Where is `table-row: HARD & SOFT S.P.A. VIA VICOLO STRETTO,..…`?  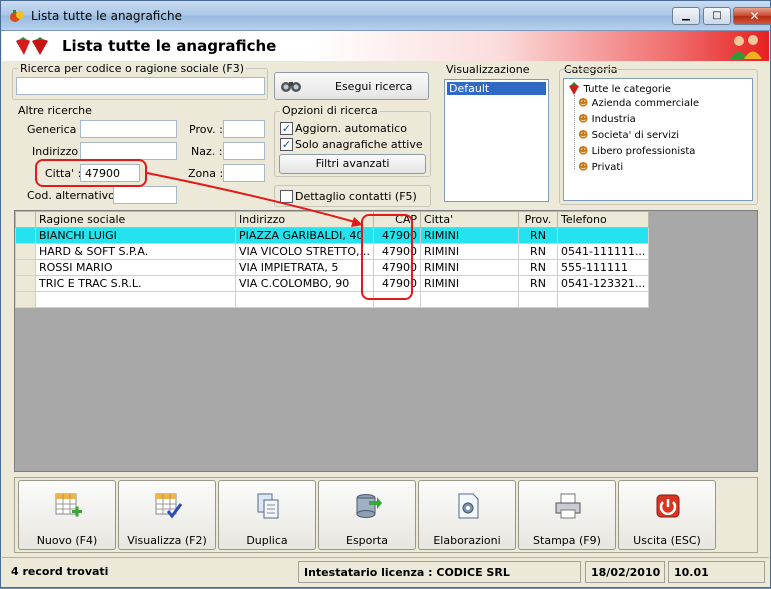
table-row: HARD & SOFT S.P.A. VIA VICOLO STRETTO,..… is located at coordinates (332, 251).